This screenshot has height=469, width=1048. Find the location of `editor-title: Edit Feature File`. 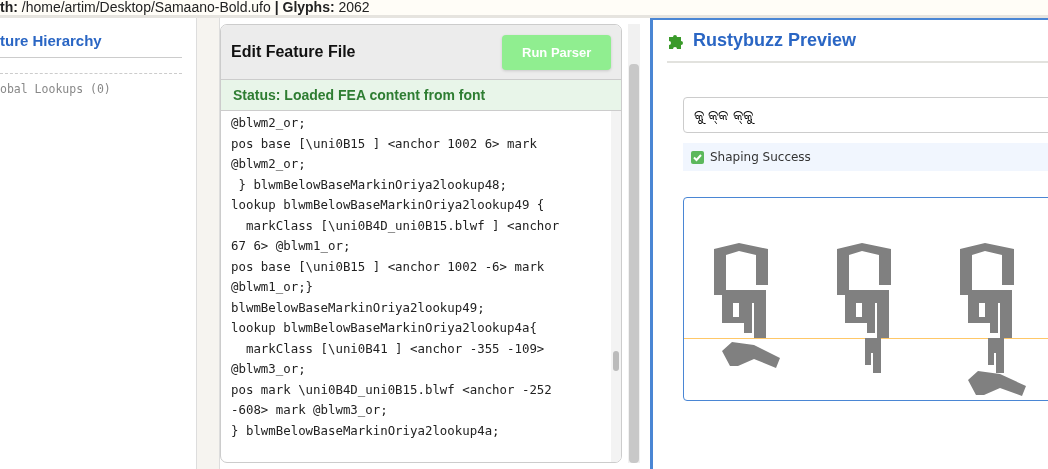

editor-title: Edit Feature File is located at coordinates (293, 52).